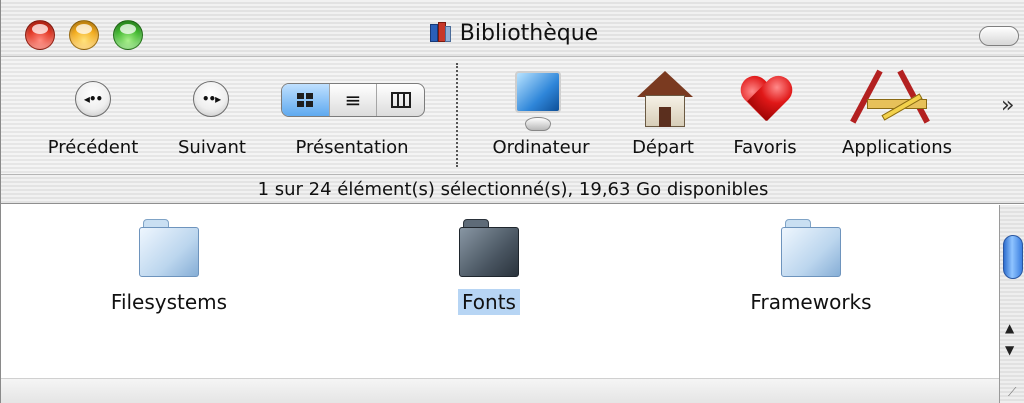  I want to click on file-item-filesystems: Filesystems, so click(169, 274).